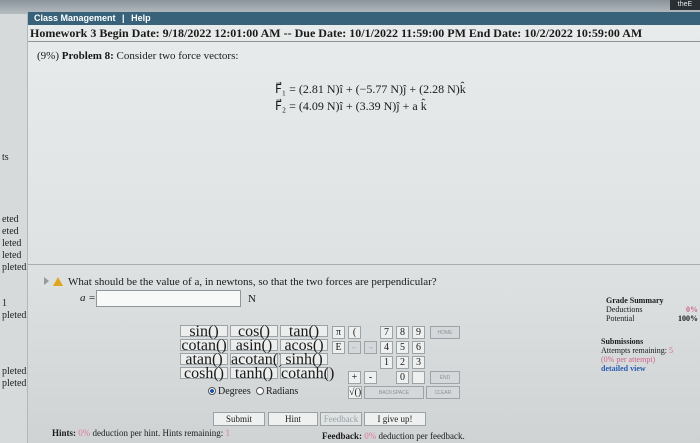 The height and width of the screenshot is (443, 700). I want to click on corner-badge: theE, so click(685, 5).